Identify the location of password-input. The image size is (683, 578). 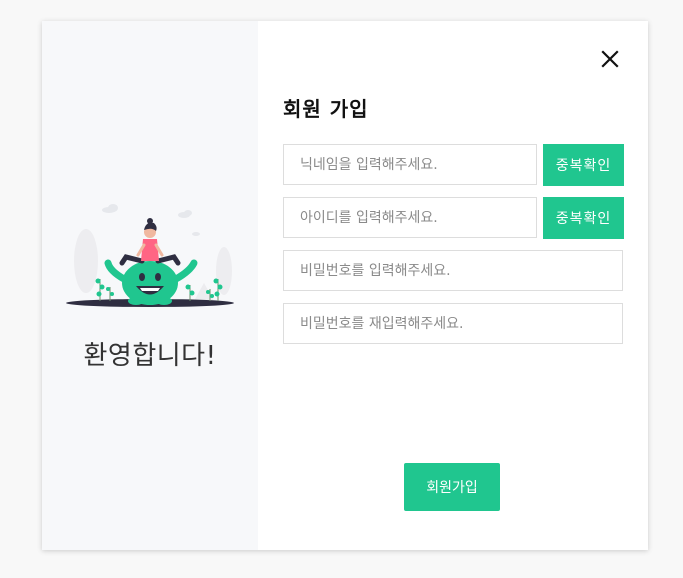
(453, 270).